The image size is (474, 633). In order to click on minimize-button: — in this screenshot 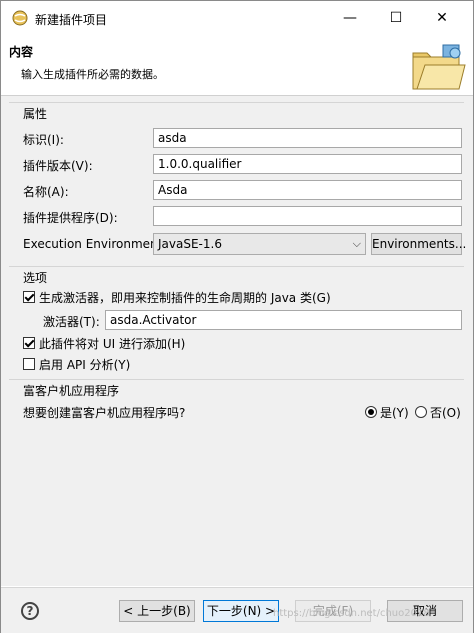, I will do `click(350, 18)`.